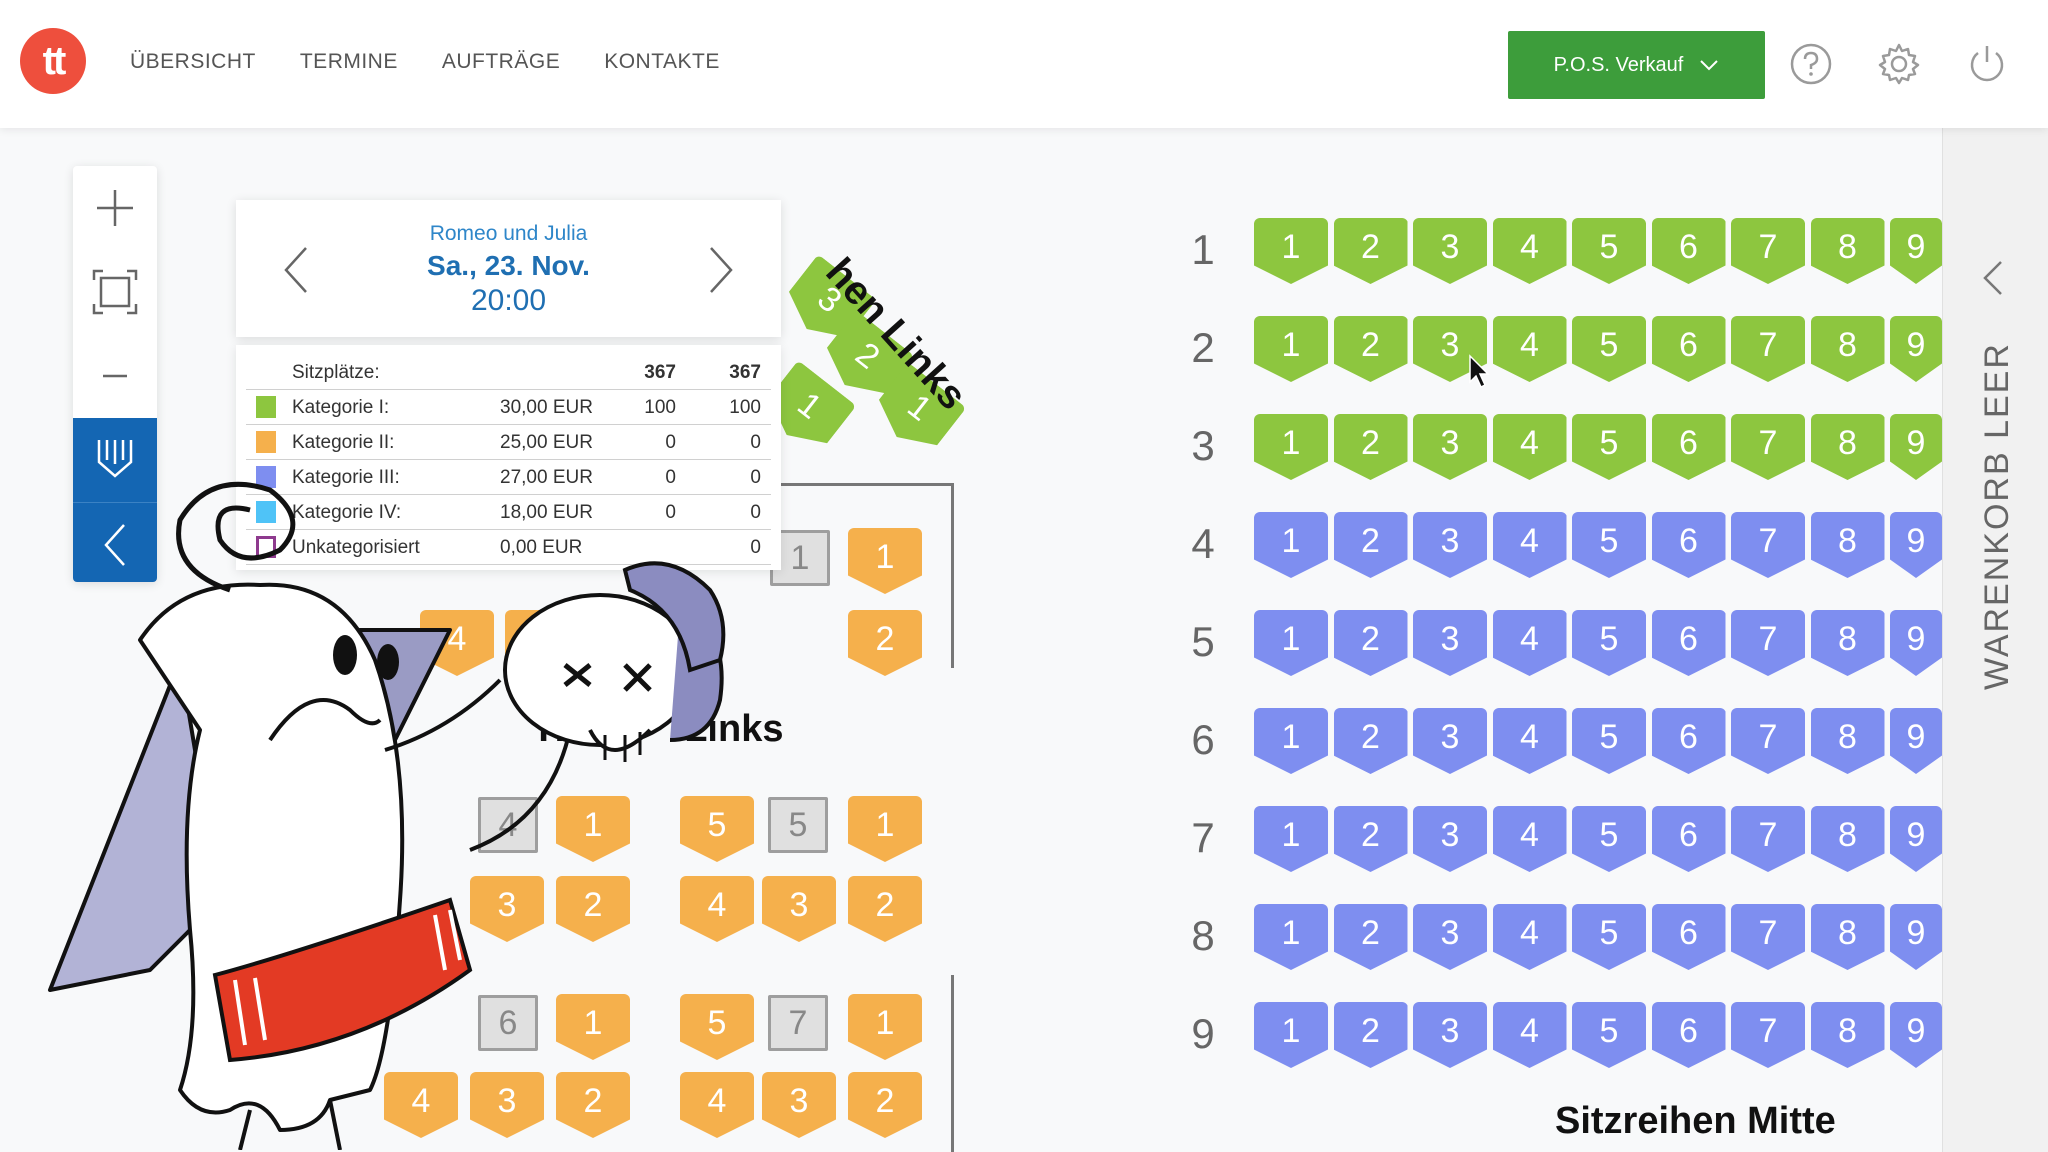  I want to click on seat-row3-4: 4, so click(1529, 447).